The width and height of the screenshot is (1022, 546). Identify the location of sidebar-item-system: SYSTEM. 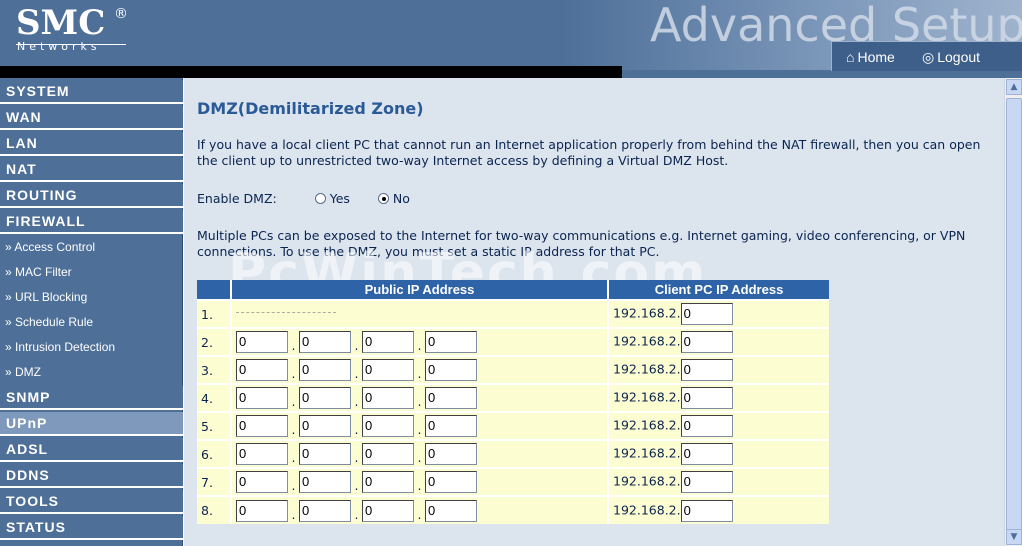
(91, 92).